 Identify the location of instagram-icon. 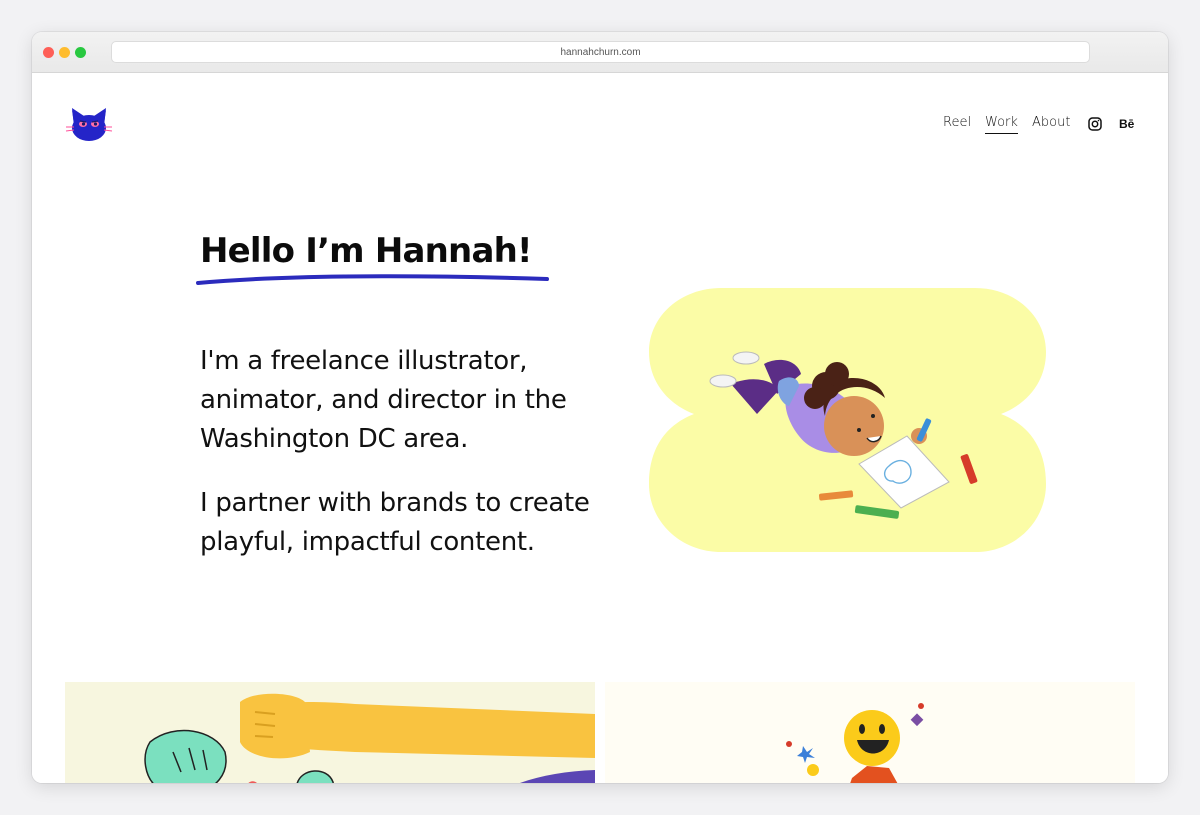
(1095, 124).